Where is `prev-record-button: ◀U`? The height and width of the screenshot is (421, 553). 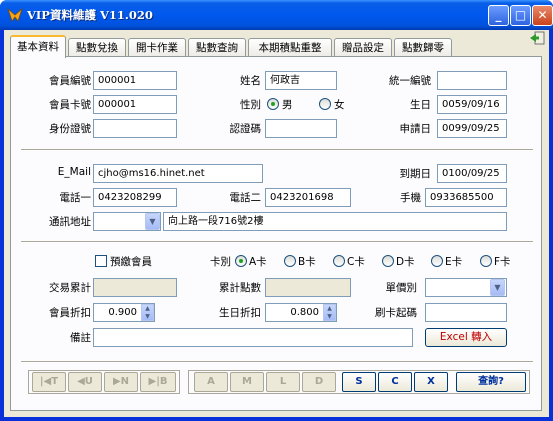
prev-record-button: ◀U is located at coordinates (85, 382).